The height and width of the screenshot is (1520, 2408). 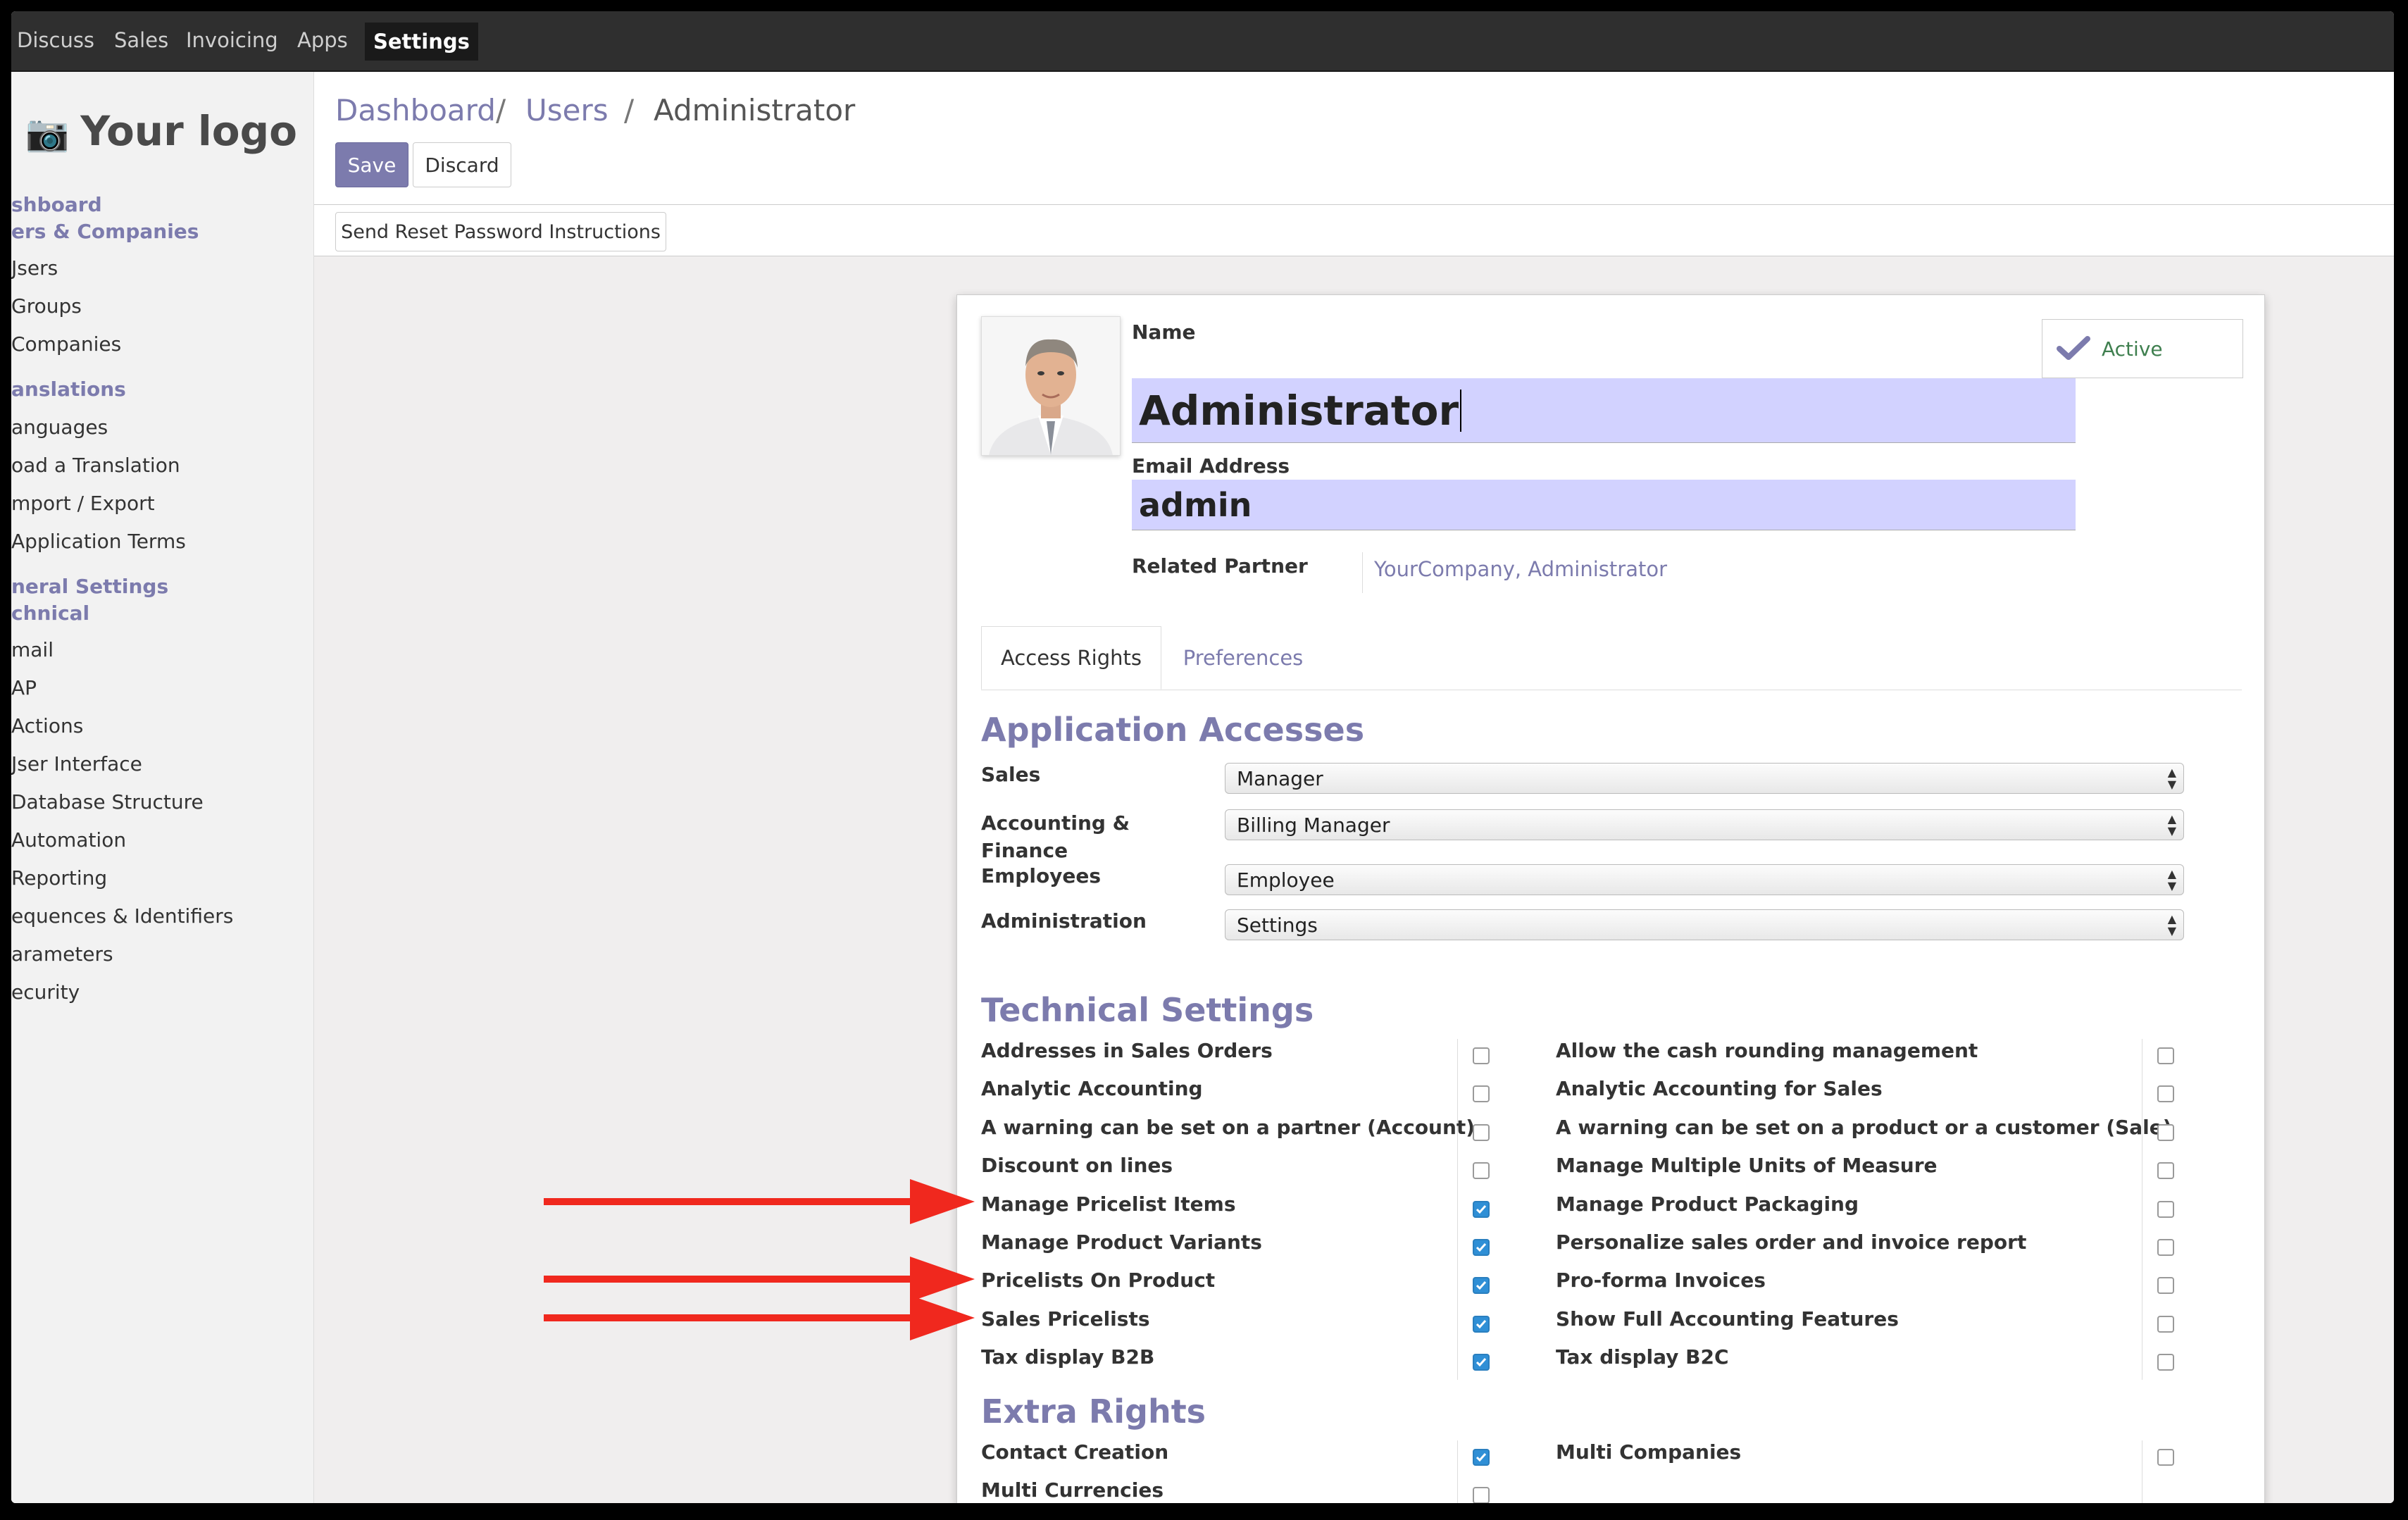 What do you see at coordinates (1481, 1094) in the screenshot?
I see `checkbox-analytic-accounting` at bounding box center [1481, 1094].